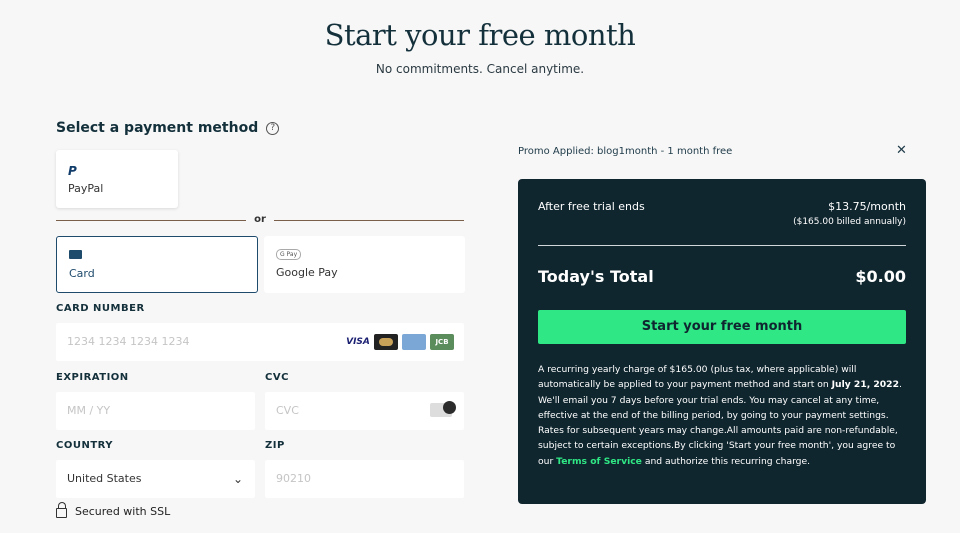 Image resolution: width=960 pixels, height=533 pixels. What do you see at coordinates (155, 411) in the screenshot?
I see `expiration-input: MM / YY` at bounding box center [155, 411].